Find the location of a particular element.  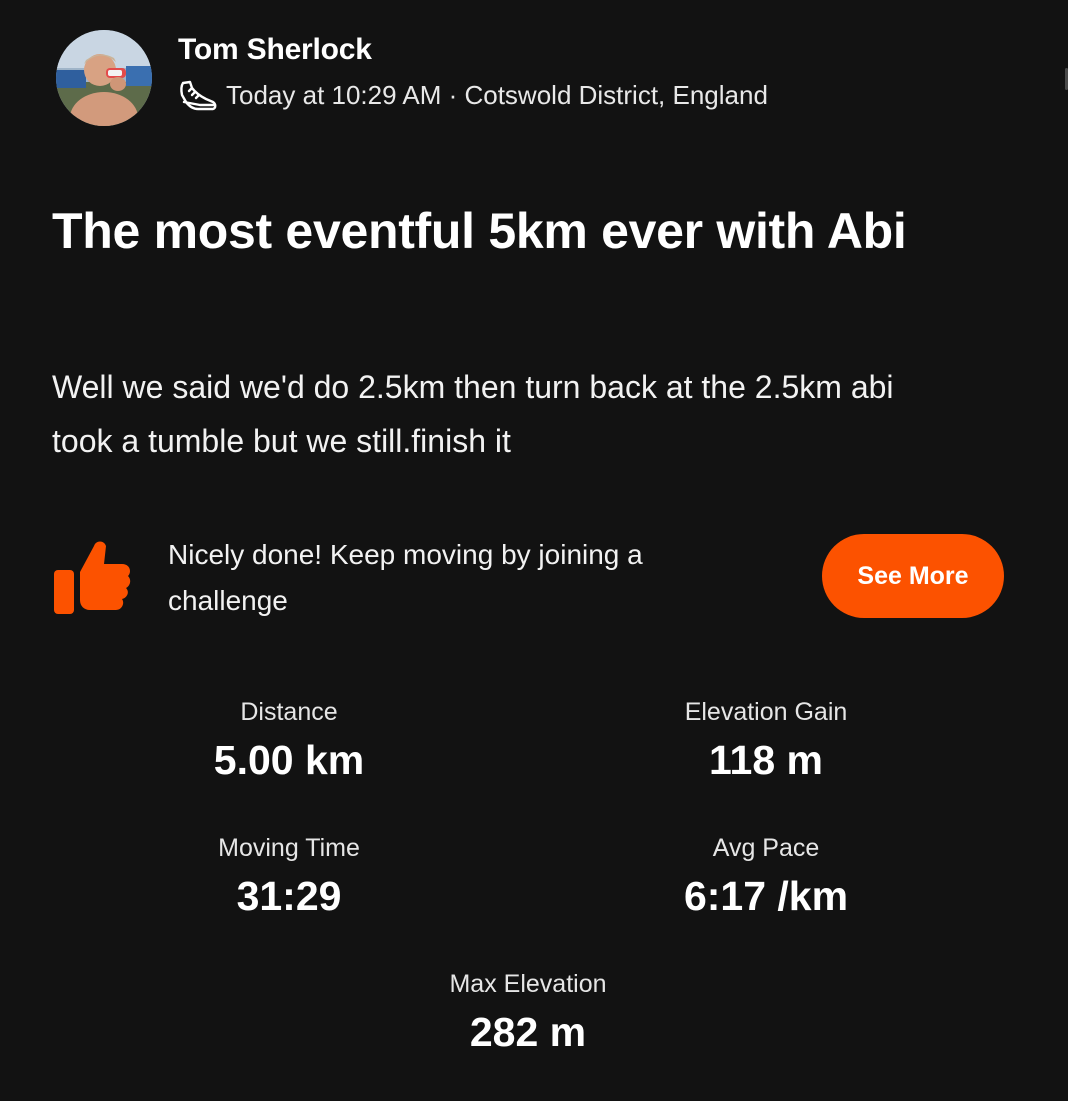

stat-avg-pace: Avg Pace 6:17 /km is located at coordinates (766, 876).